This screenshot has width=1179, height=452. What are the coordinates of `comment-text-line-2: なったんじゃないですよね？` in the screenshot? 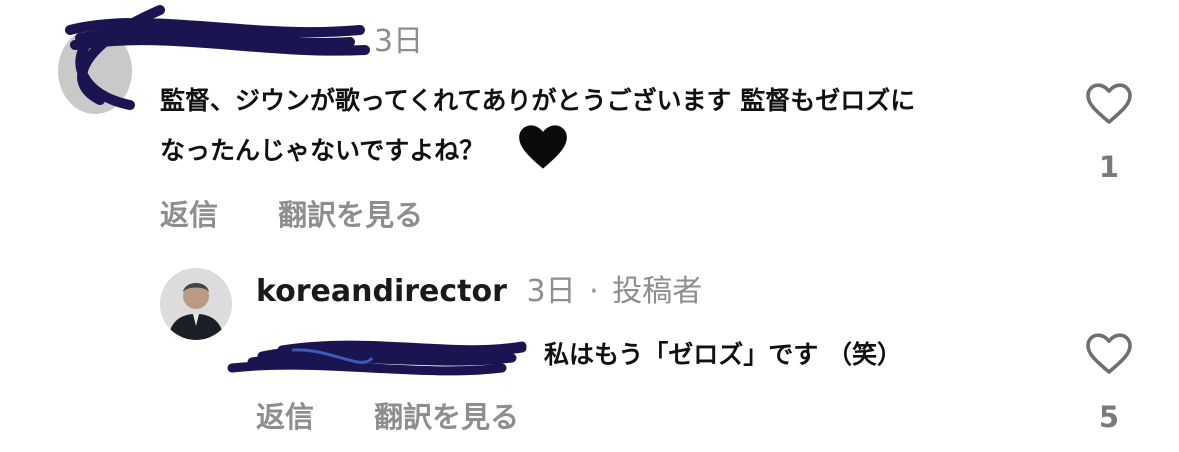 It's located at (590, 148).